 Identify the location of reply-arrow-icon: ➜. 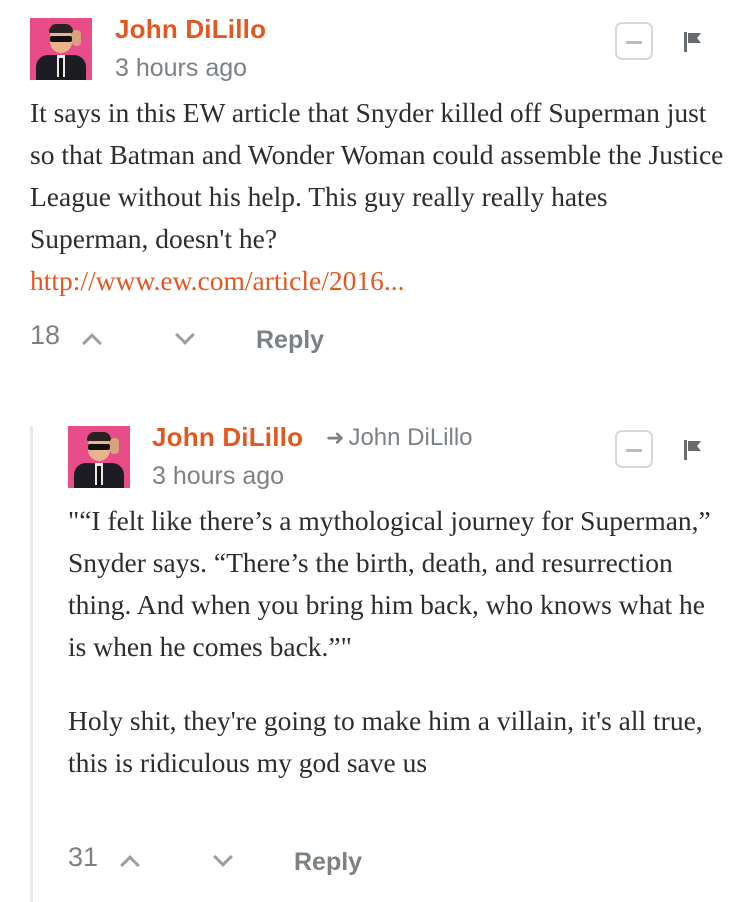
(335, 437).